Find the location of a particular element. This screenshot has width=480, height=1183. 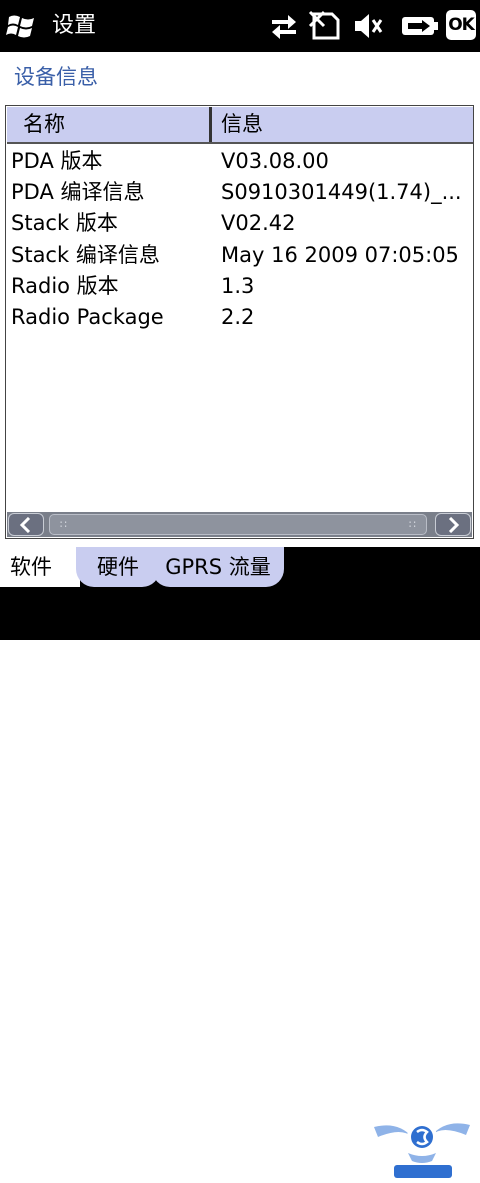

tab-hardware: 硬件 is located at coordinates (118, 567).